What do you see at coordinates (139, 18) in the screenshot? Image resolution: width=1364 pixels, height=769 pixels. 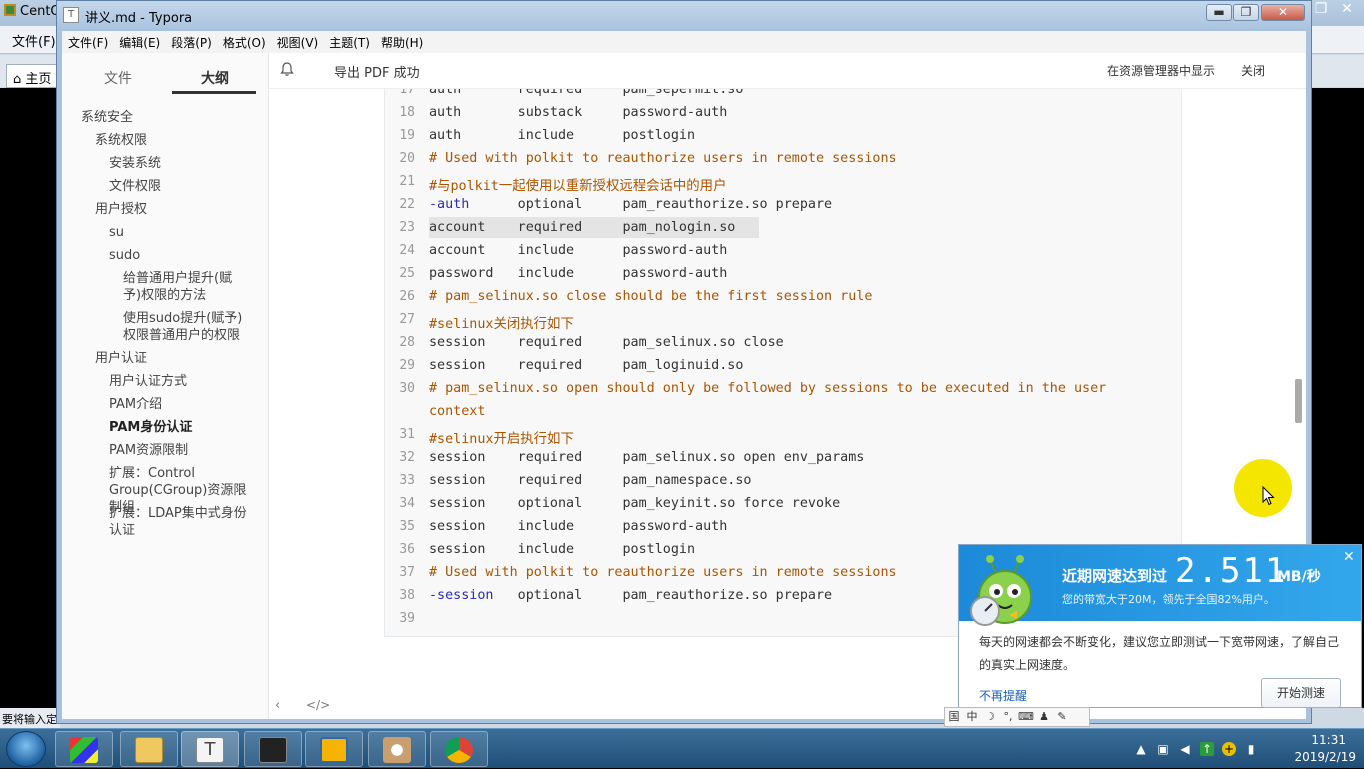 I see `window-title: 讲义.md - Typora` at bounding box center [139, 18].